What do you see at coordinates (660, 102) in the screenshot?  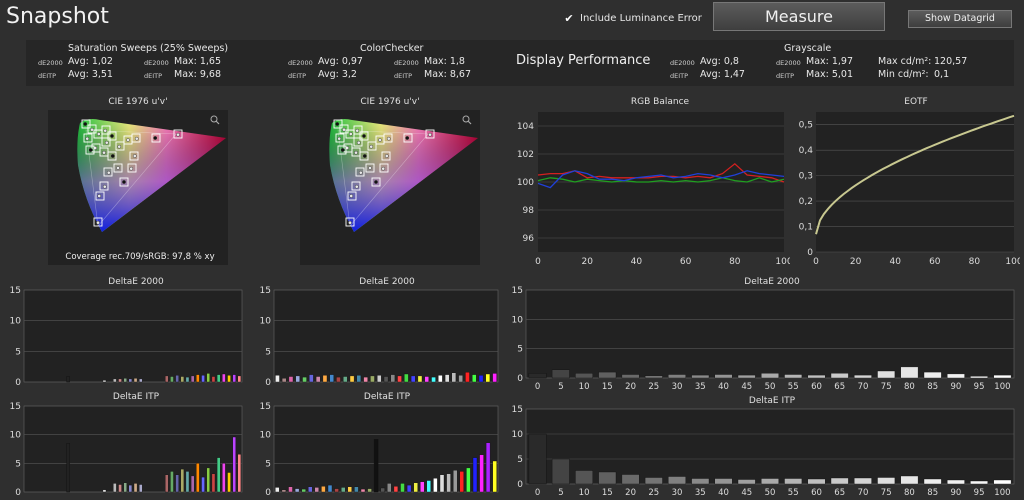 I see `rgb-balance-title: RGB Balance` at bounding box center [660, 102].